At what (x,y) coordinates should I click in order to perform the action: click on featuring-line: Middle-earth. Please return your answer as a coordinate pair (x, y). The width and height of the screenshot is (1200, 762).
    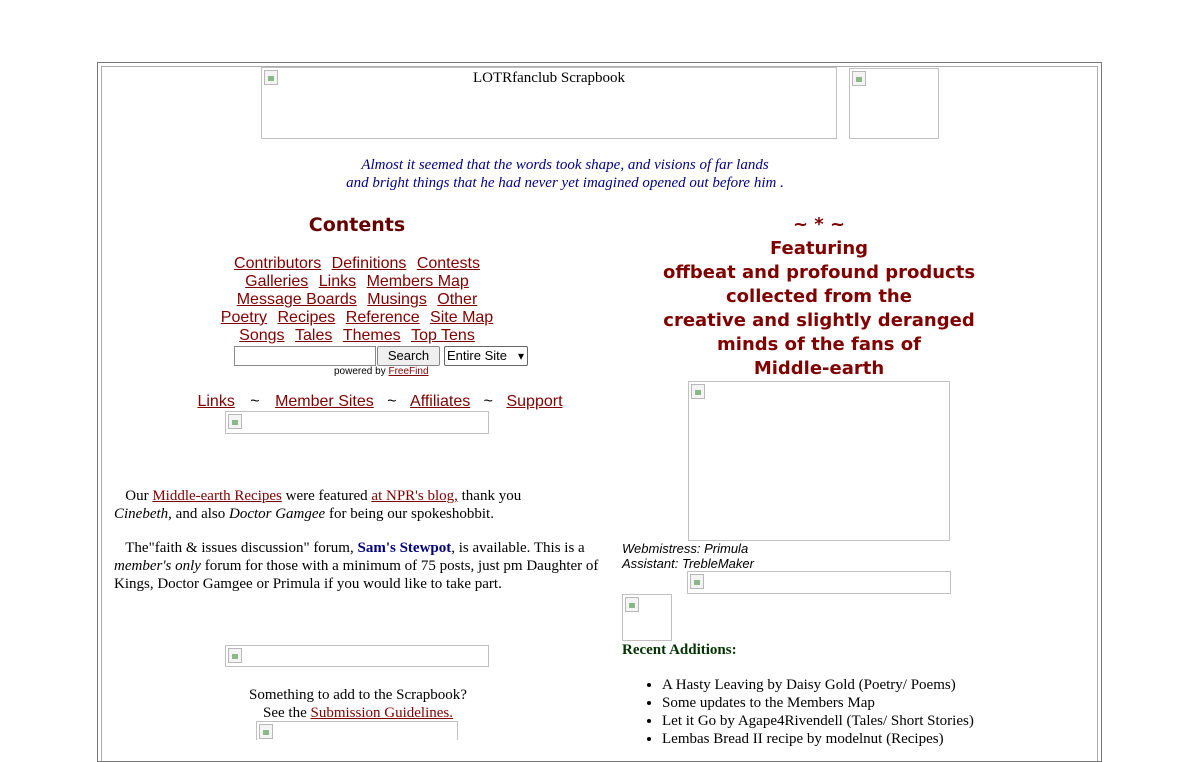
    Looking at the image, I should click on (819, 368).